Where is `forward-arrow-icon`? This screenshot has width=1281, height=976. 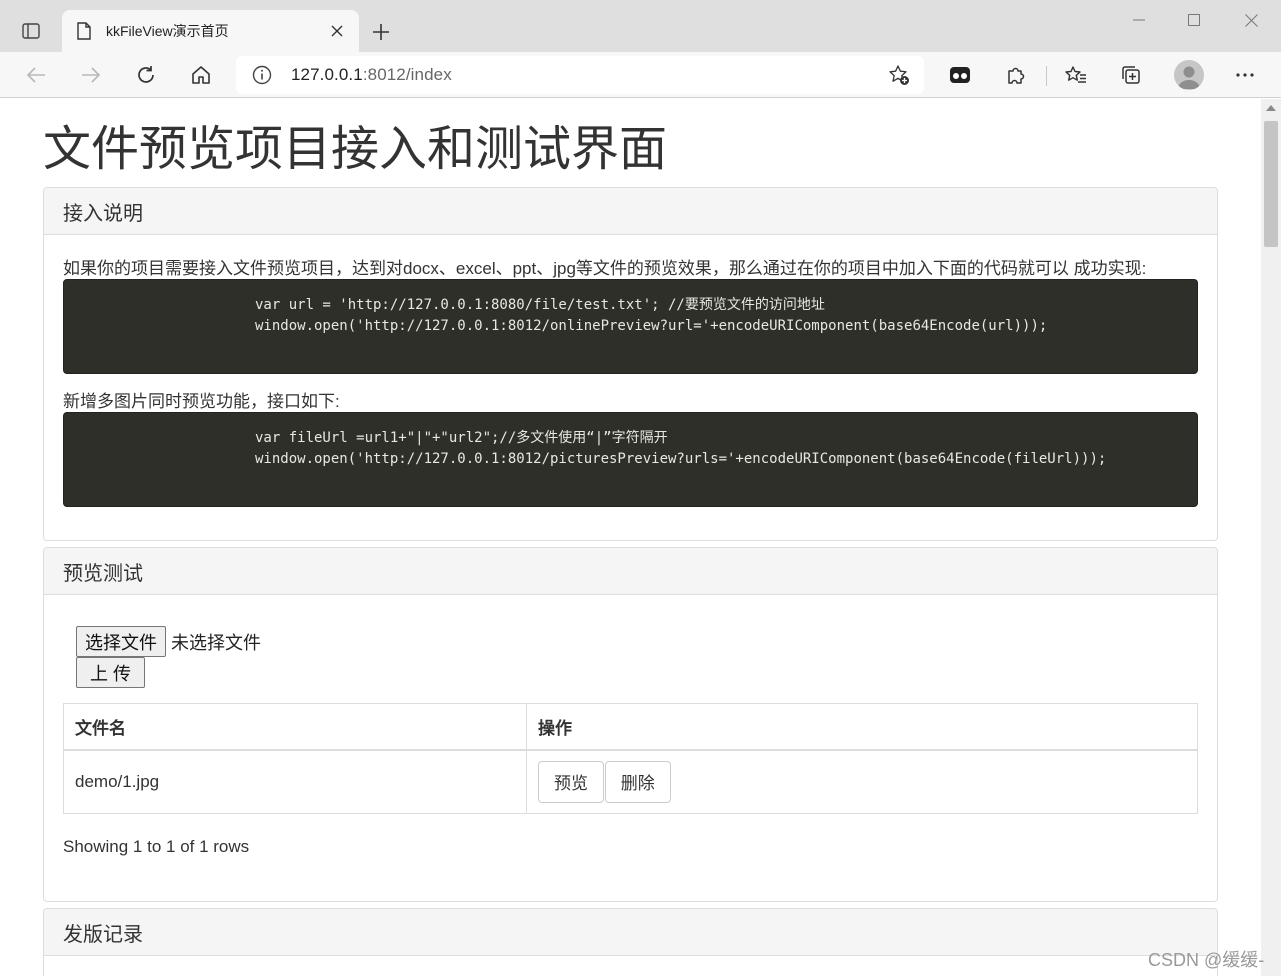
forward-arrow-icon is located at coordinates (91, 75).